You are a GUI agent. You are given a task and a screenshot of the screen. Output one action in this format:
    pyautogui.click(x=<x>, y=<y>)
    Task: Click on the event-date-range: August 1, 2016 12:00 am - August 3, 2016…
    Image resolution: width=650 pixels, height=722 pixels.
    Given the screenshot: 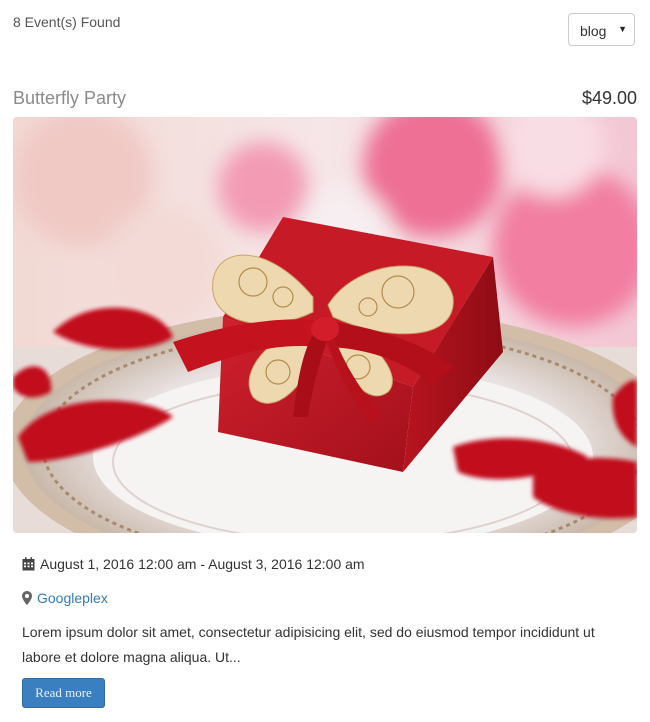 What is the action you would take?
    pyautogui.click(x=202, y=564)
    